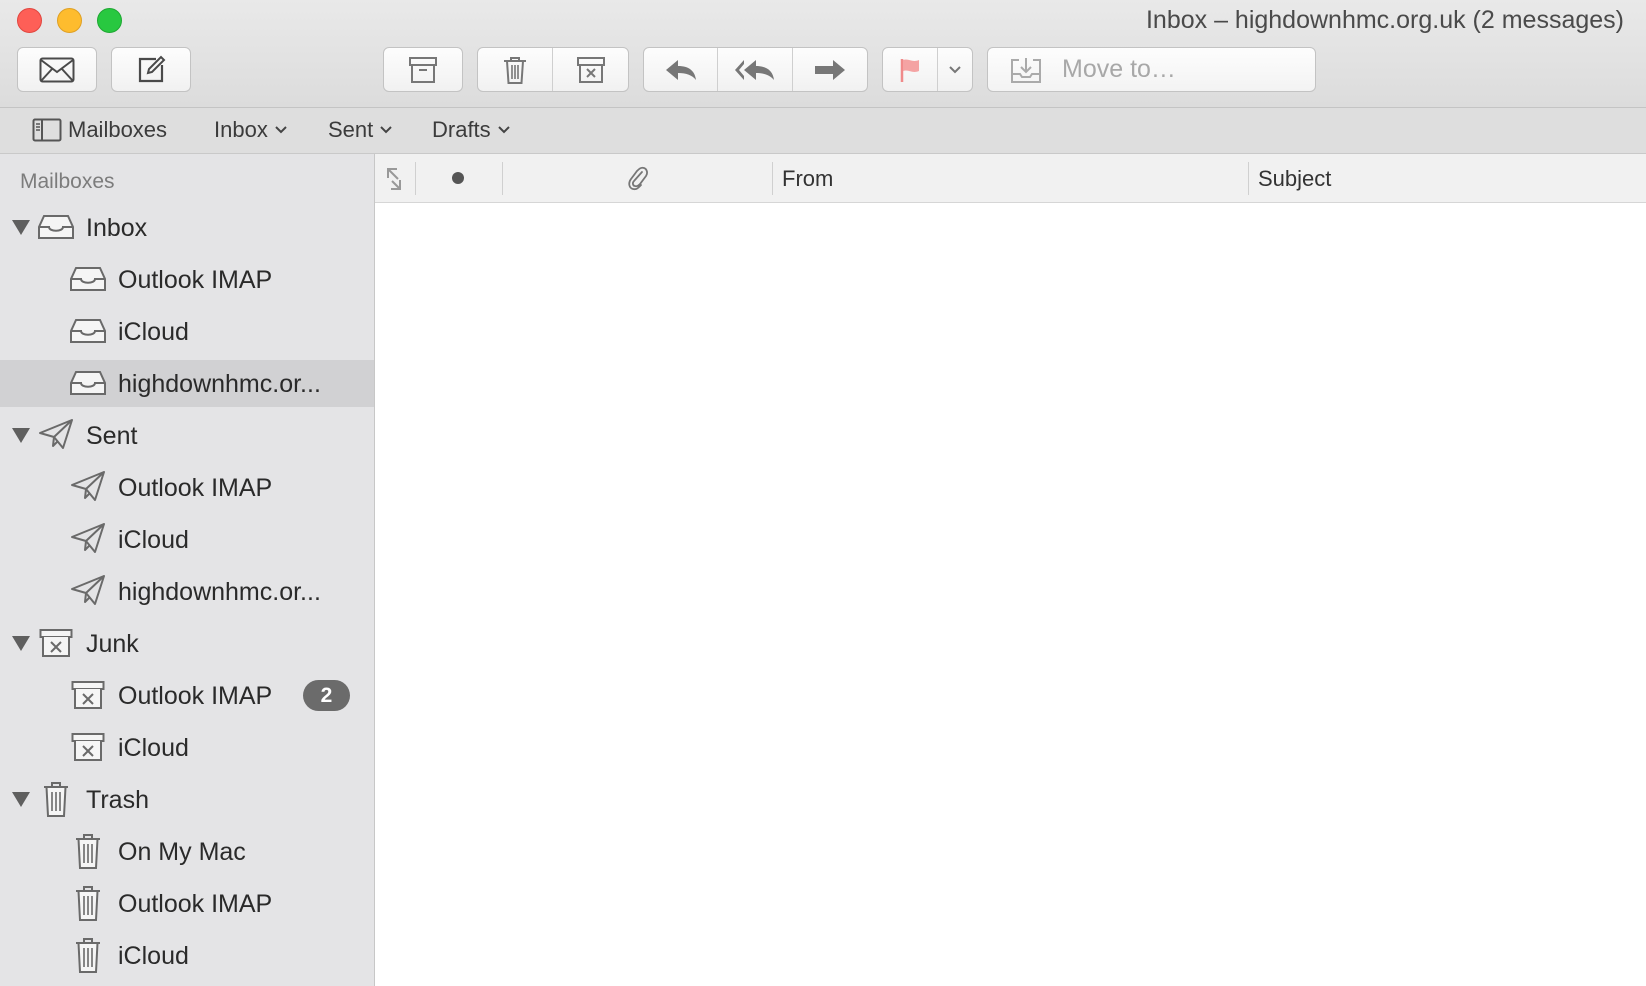 This screenshot has width=1646, height=986. What do you see at coordinates (187, 955) in the screenshot?
I see `sidebar-item-trash-icloud: iCloud` at bounding box center [187, 955].